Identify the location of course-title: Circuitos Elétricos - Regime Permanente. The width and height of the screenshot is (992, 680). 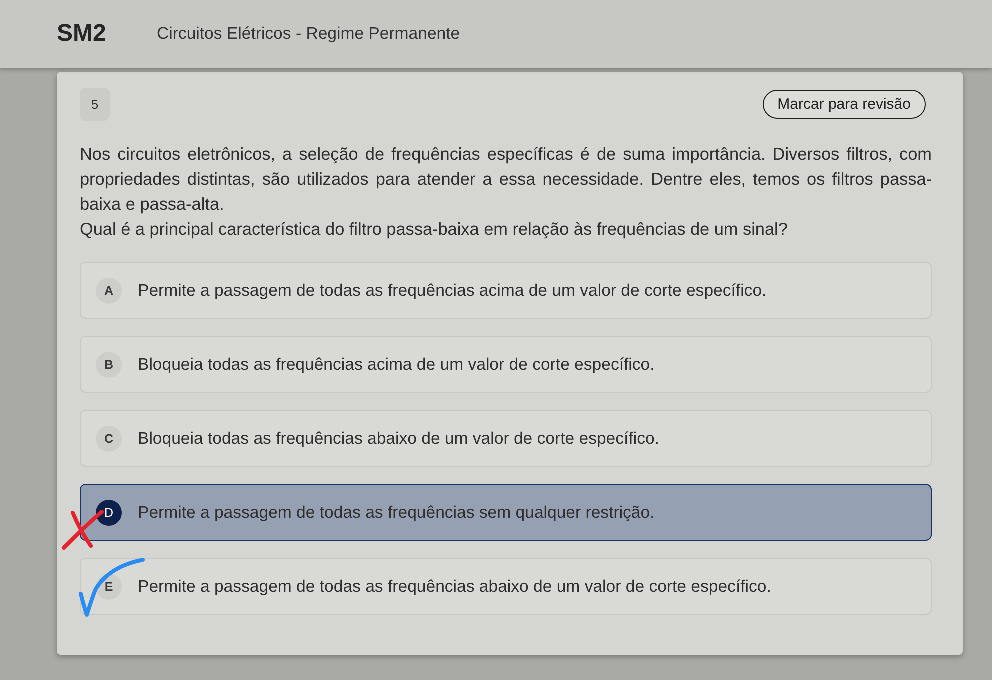
(308, 34).